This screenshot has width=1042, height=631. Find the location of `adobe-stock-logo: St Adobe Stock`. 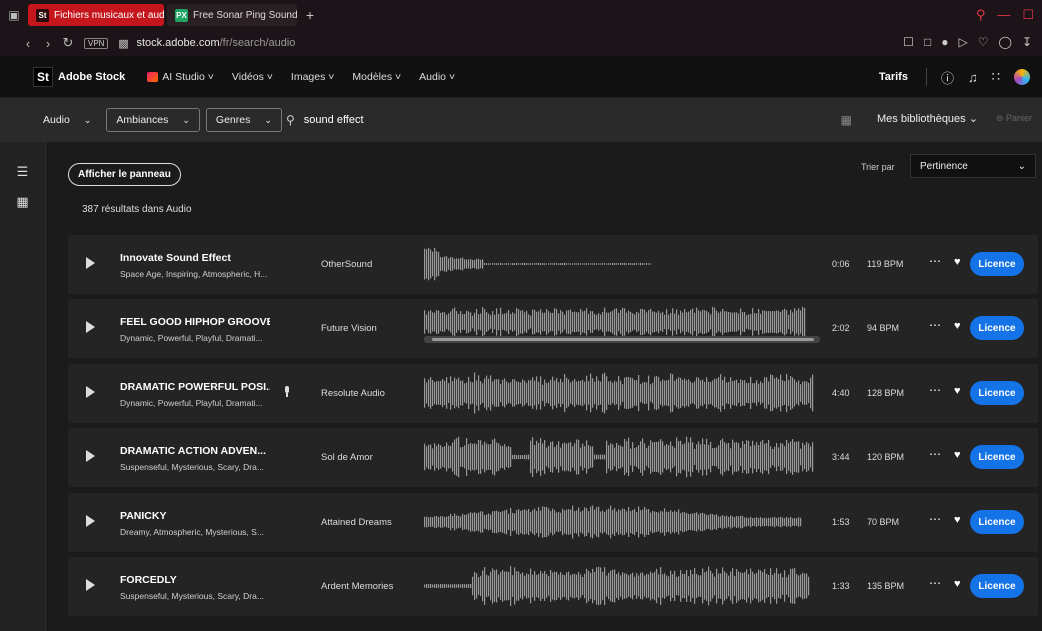

adobe-stock-logo: St Adobe Stock is located at coordinates (79, 76).